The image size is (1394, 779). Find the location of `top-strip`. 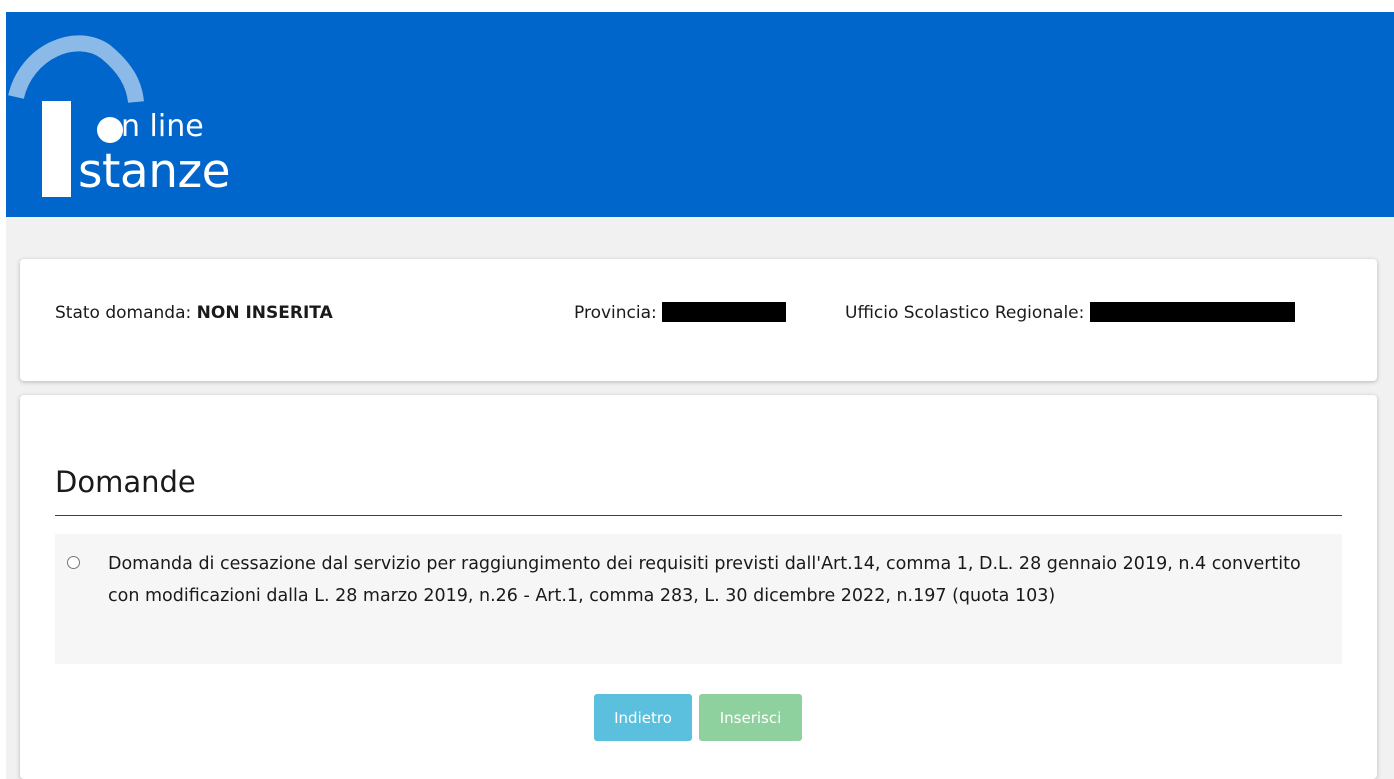

top-strip is located at coordinates (697, 6).